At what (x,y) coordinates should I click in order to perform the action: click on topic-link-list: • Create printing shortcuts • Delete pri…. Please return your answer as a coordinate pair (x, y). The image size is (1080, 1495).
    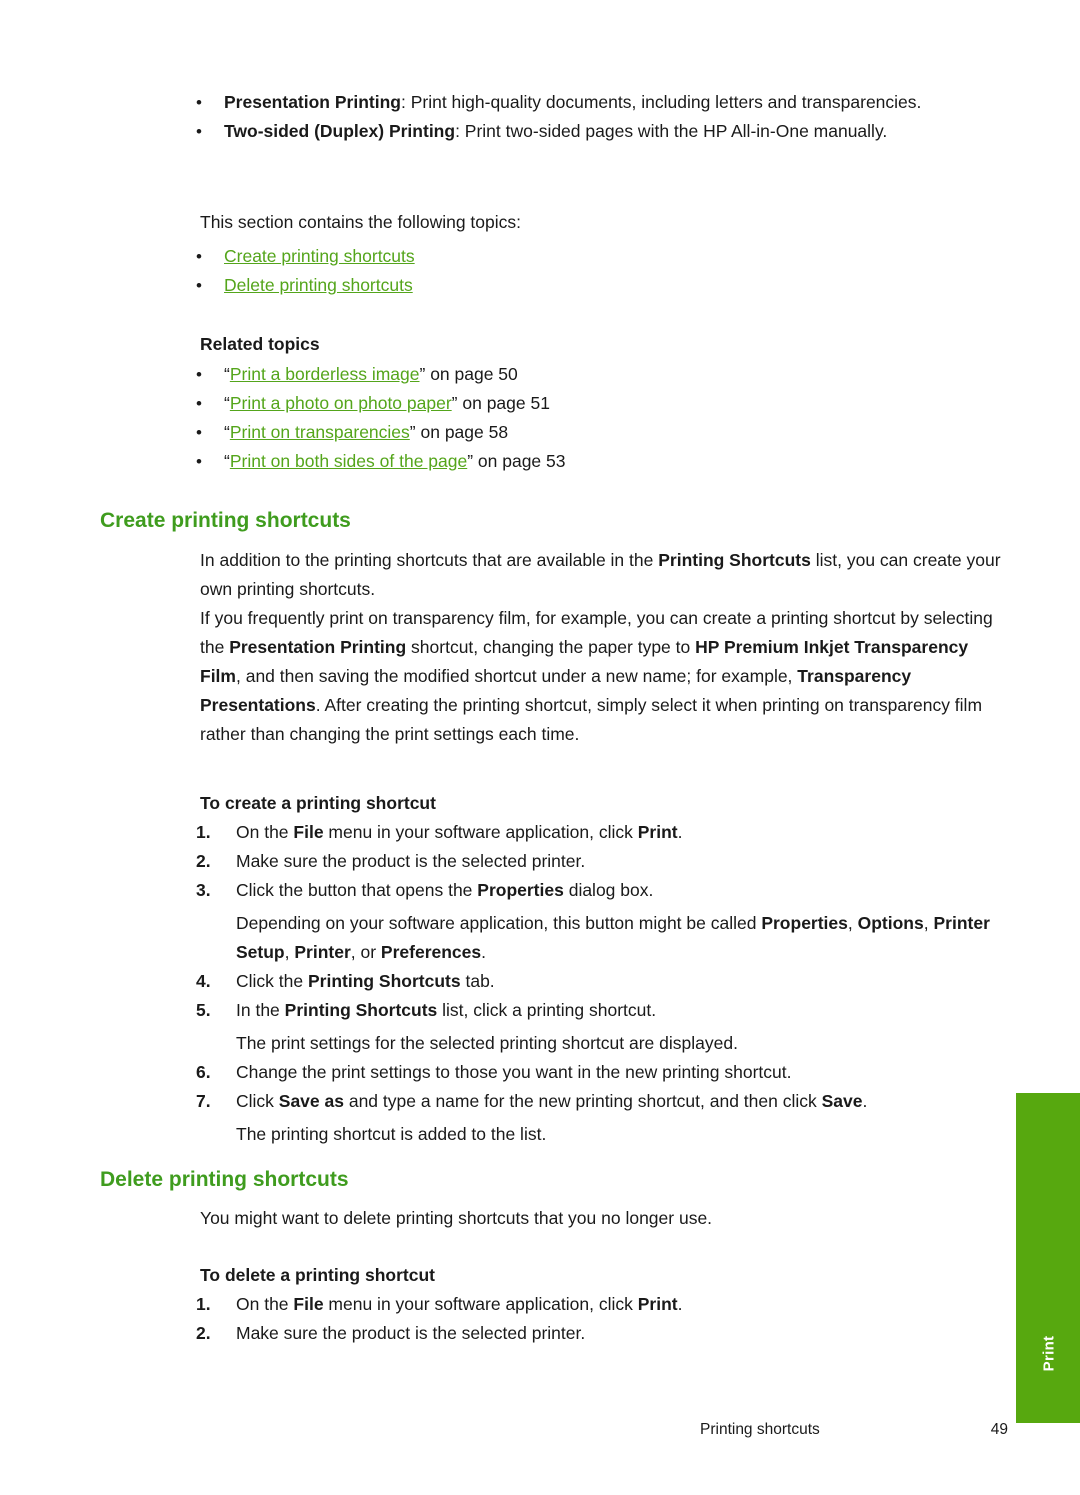
    Looking at the image, I should click on (601, 271).